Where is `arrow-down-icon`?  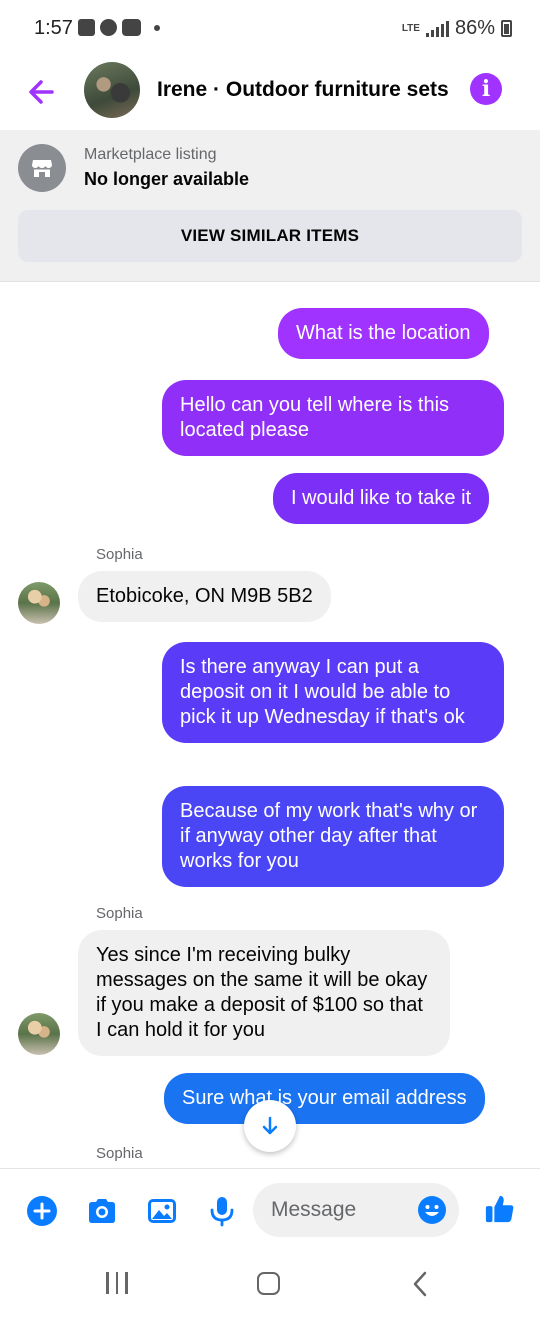
arrow-down-icon is located at coordinates (270, 1125).